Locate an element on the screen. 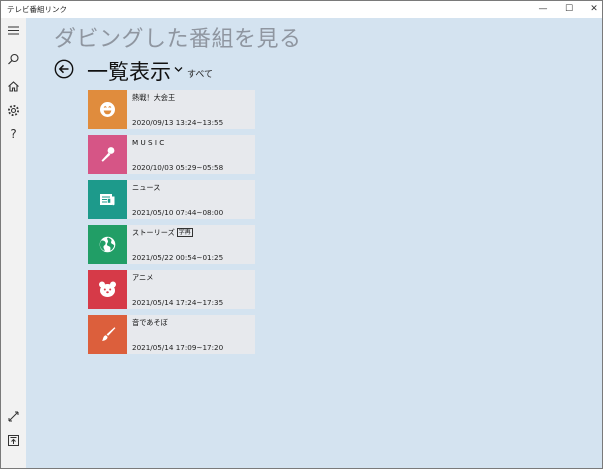 The width and height of the screenshot is (603, 469). bear-face-icon is located at coordinates (107, 289).